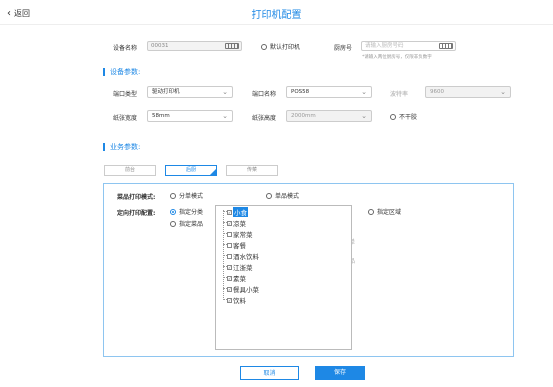 The width and height of the screenshot is (553, 387). What do you see at coordinates (329, 116) in the screenshot?
I see `paper-height-select: 2000mm ⌄` at bounding box center [329, 116].